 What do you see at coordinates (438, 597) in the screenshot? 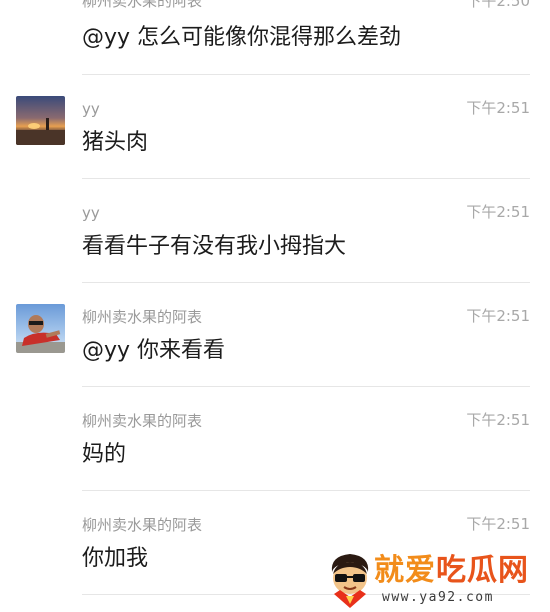
I see `watermark-url: www.ya92.com` at bounding box center [438, 597].